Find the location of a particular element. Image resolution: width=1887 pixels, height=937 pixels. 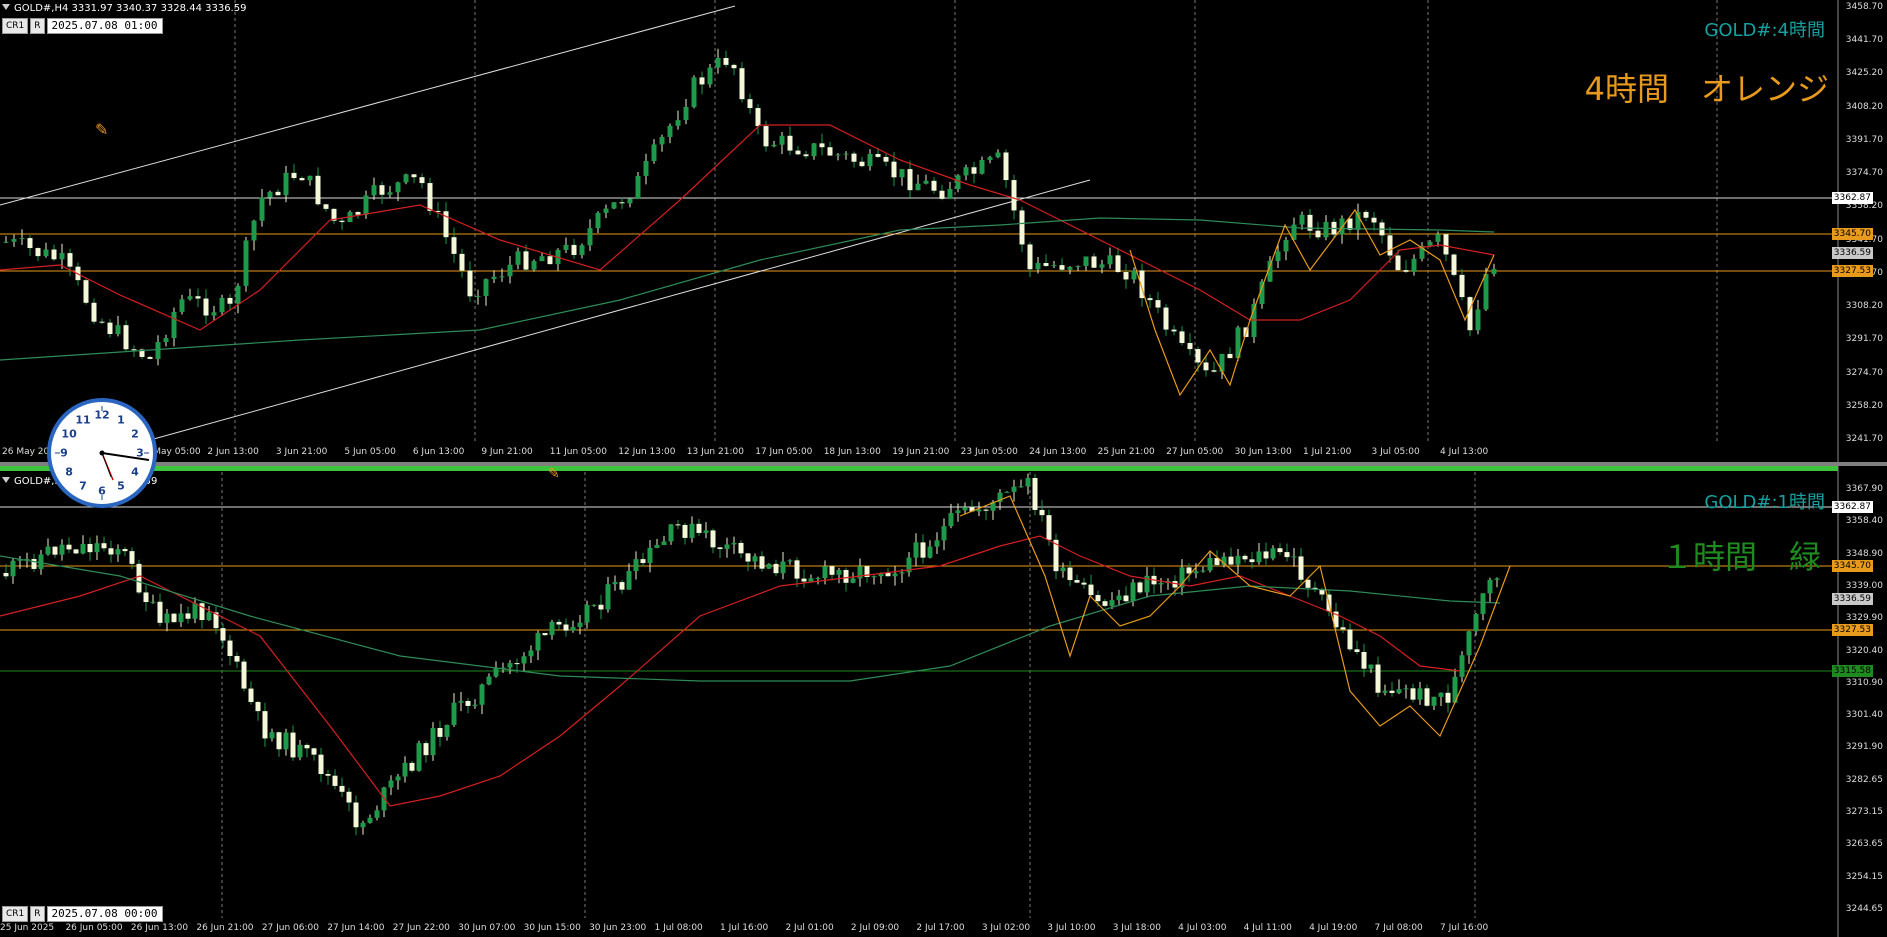

time-tick-label: 26 Jun 05:00 is located at coordinates (94, 928).